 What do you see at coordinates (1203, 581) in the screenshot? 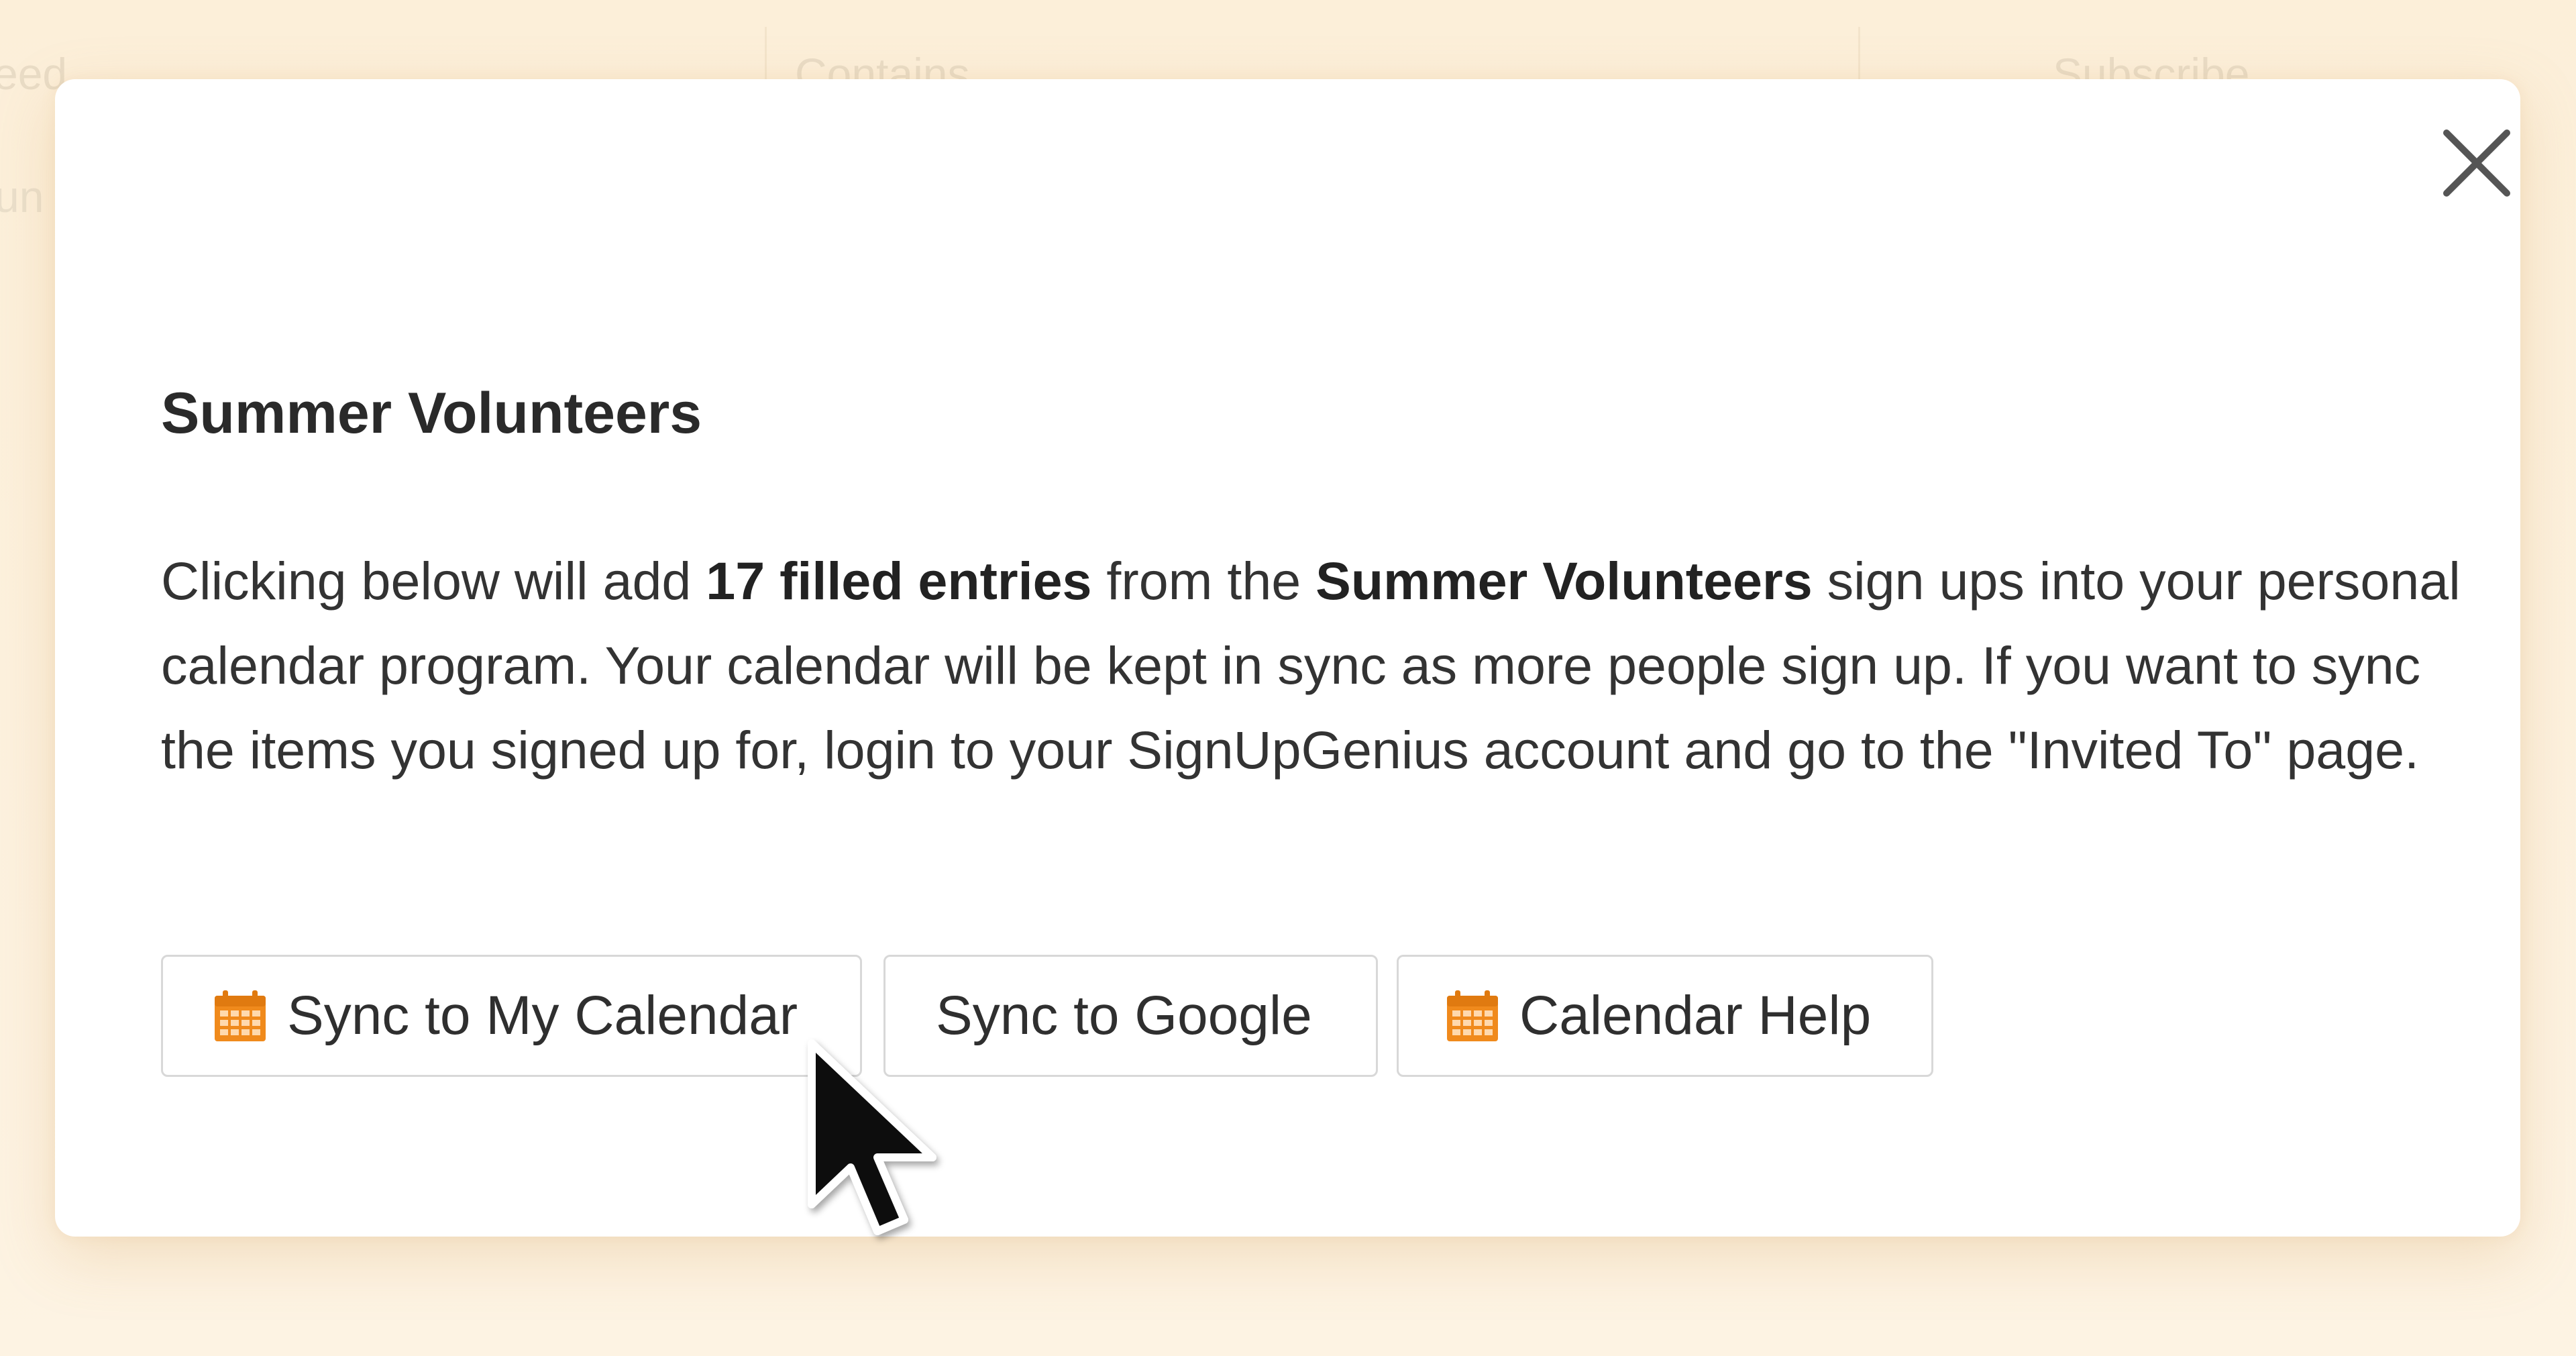
I see `description-text: from the` at bounding box center [1203, 581].